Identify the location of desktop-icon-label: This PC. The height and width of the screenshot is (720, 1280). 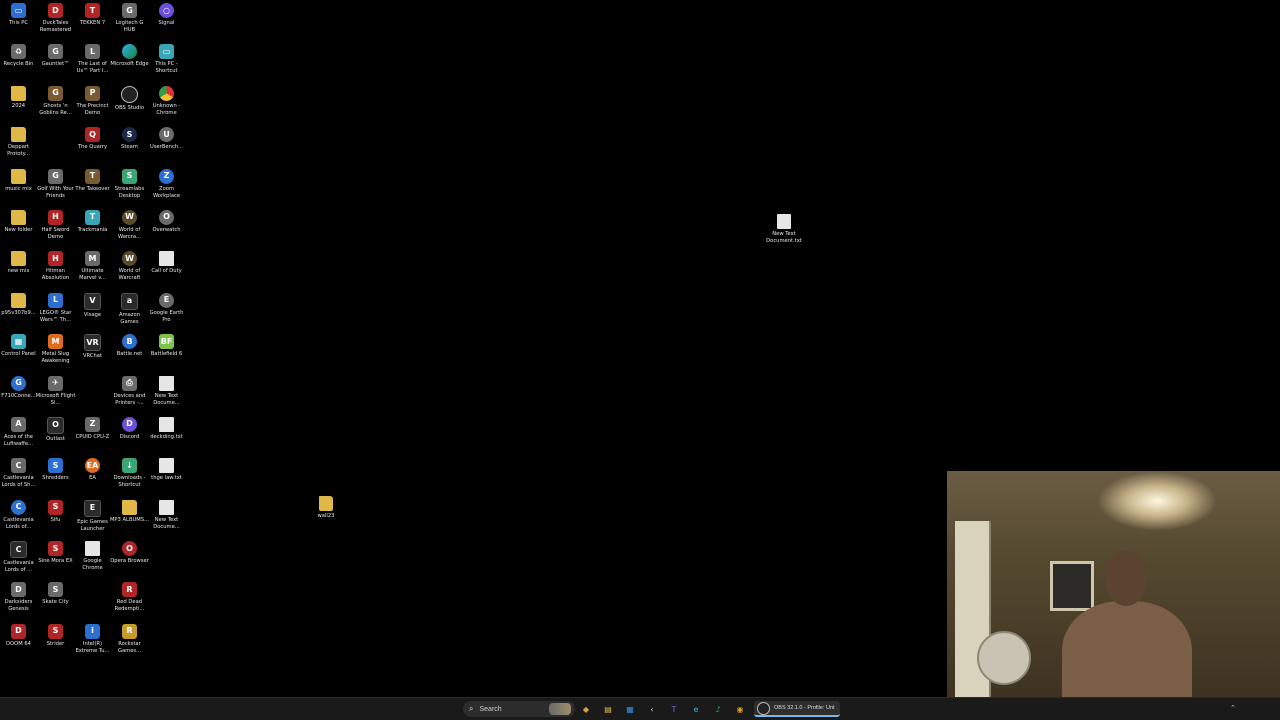
(18, 23).